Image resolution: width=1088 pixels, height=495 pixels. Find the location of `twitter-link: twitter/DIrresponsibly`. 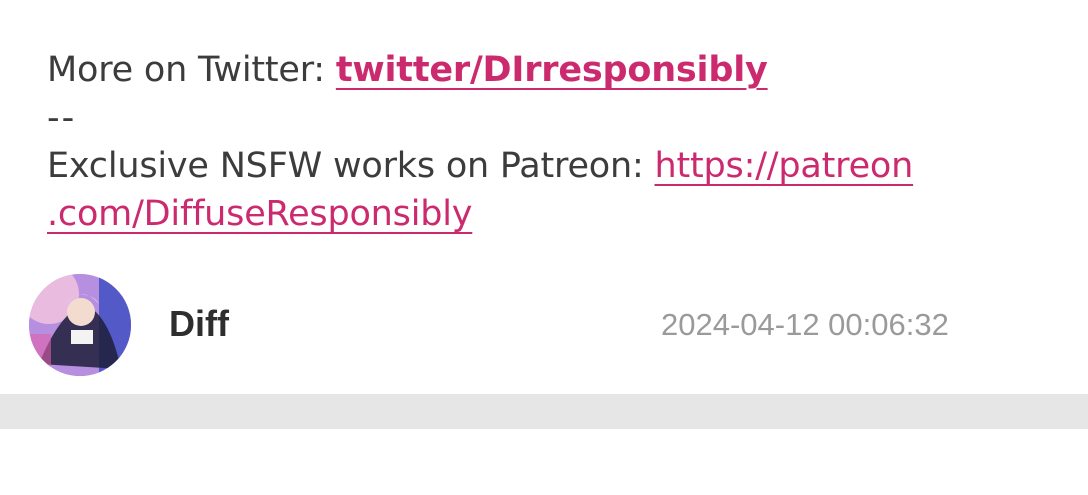

twitter-link: twitter/DIrresponsibly is located at coordinates (552, 70).